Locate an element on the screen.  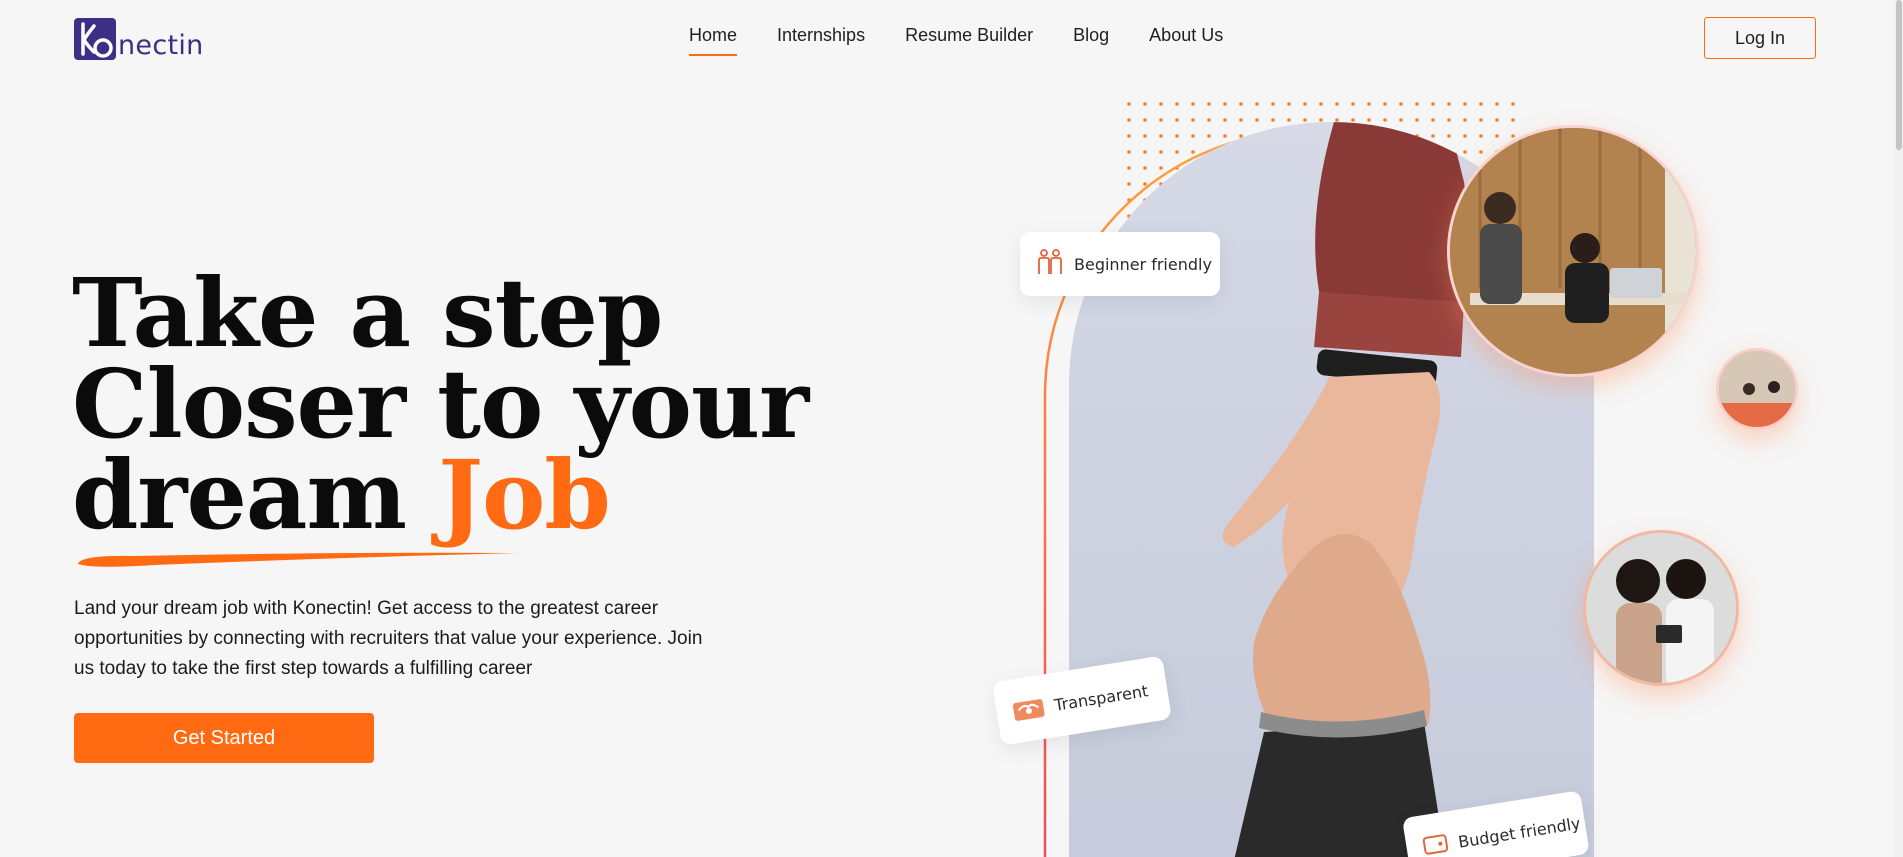
office-small-photo is located at coordinates (1757, 389).